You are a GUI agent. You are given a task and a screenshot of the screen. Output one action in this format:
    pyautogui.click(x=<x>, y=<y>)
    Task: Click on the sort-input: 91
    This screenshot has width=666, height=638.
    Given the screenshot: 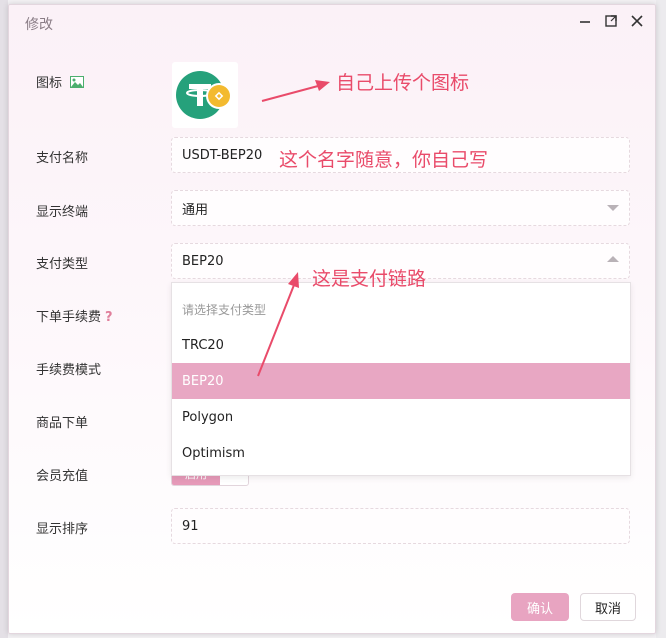 What is the action you would take?
    pyautogui.click(x=400, y=526)
    